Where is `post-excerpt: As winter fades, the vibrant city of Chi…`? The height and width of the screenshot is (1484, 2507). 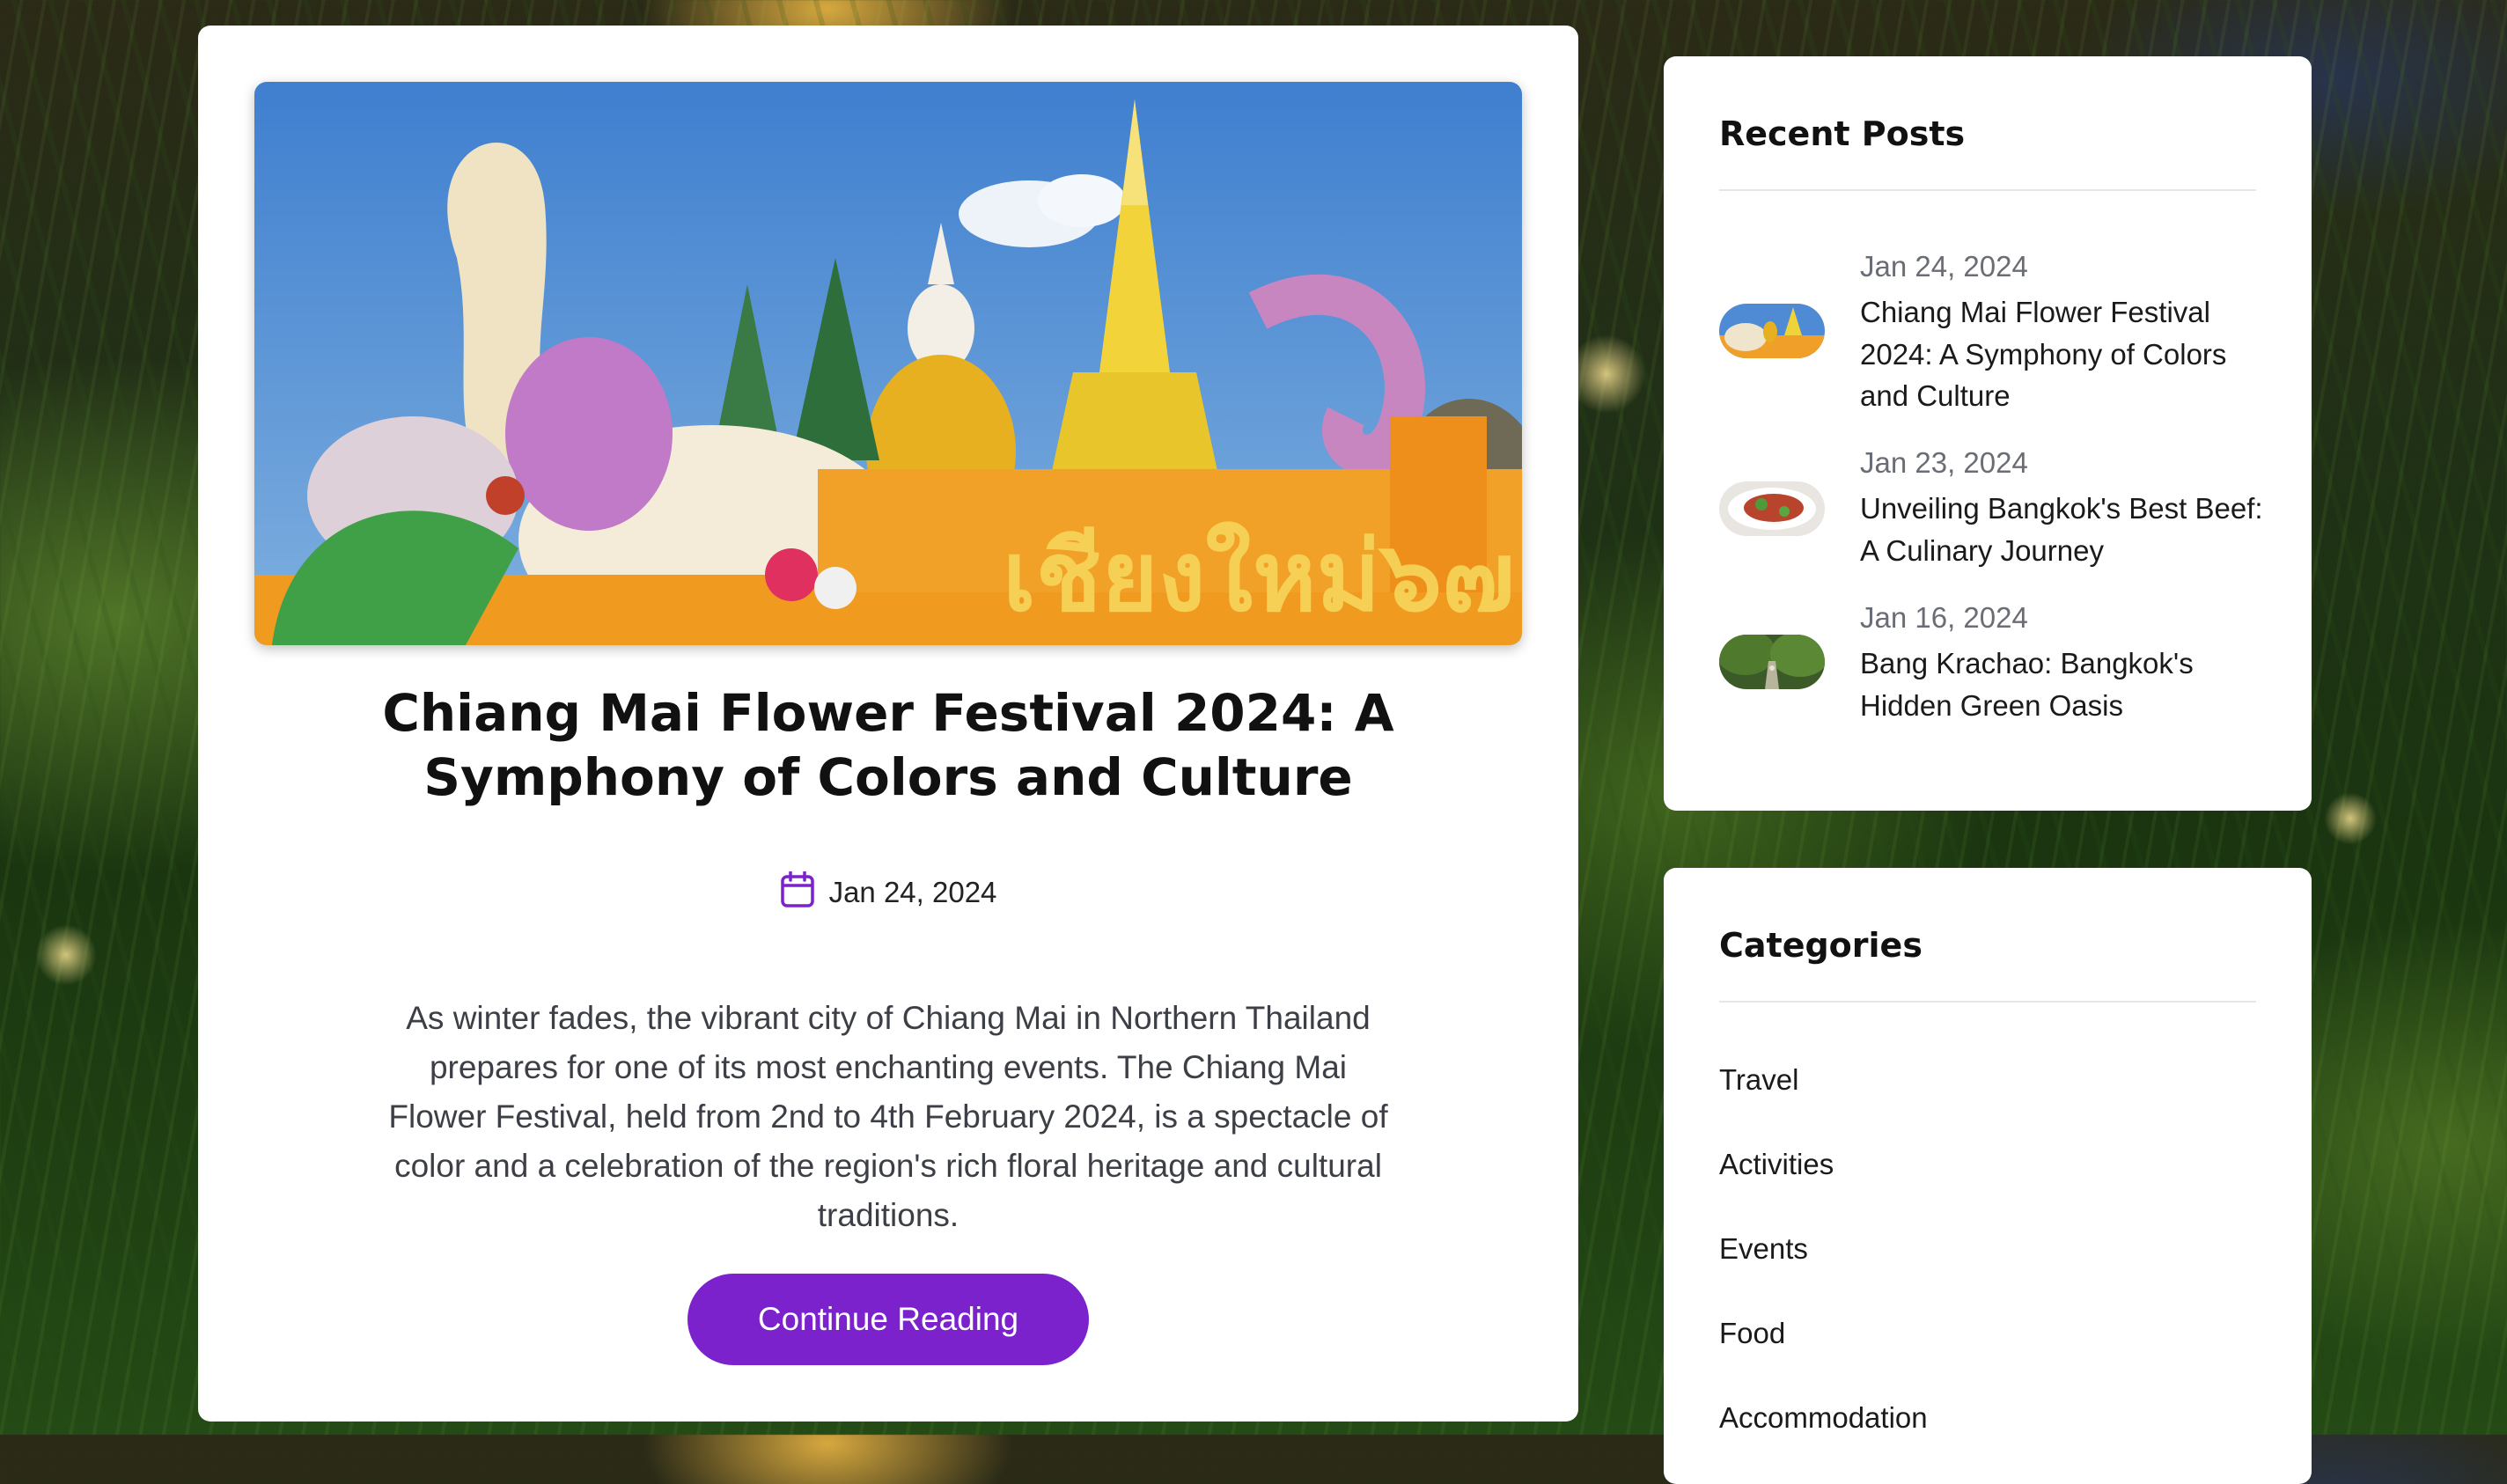
post-excerpt: As winter fades, the vibrant city of Chi… is located at coordinates (888, 1117).